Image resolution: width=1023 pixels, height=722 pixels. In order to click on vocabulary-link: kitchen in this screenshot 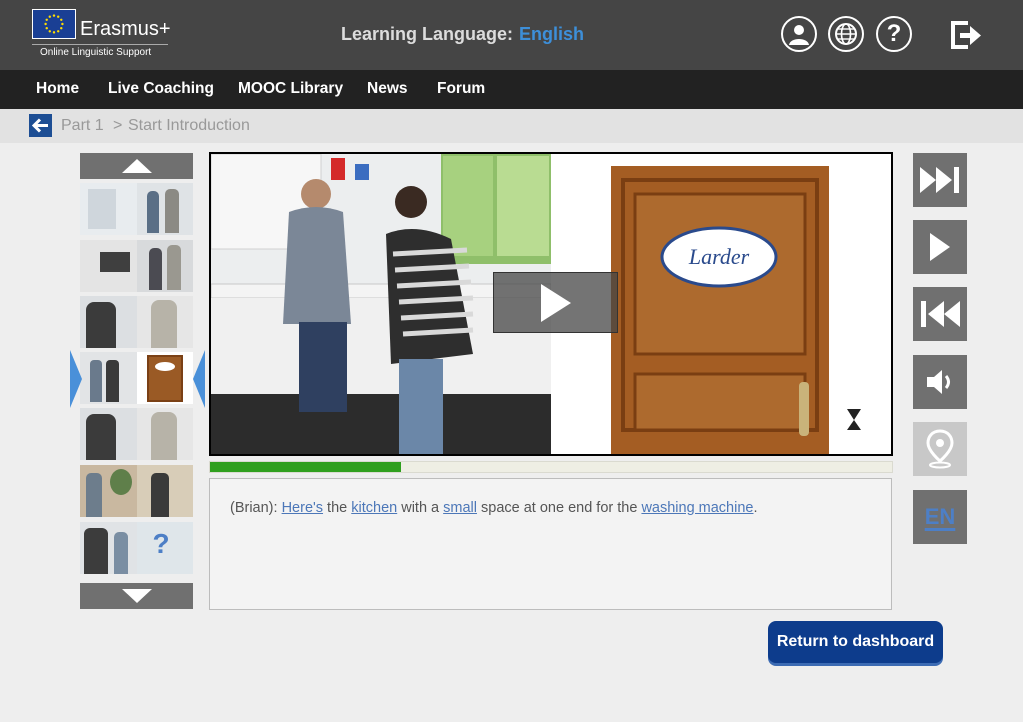, I will do `click(374, 508)`.